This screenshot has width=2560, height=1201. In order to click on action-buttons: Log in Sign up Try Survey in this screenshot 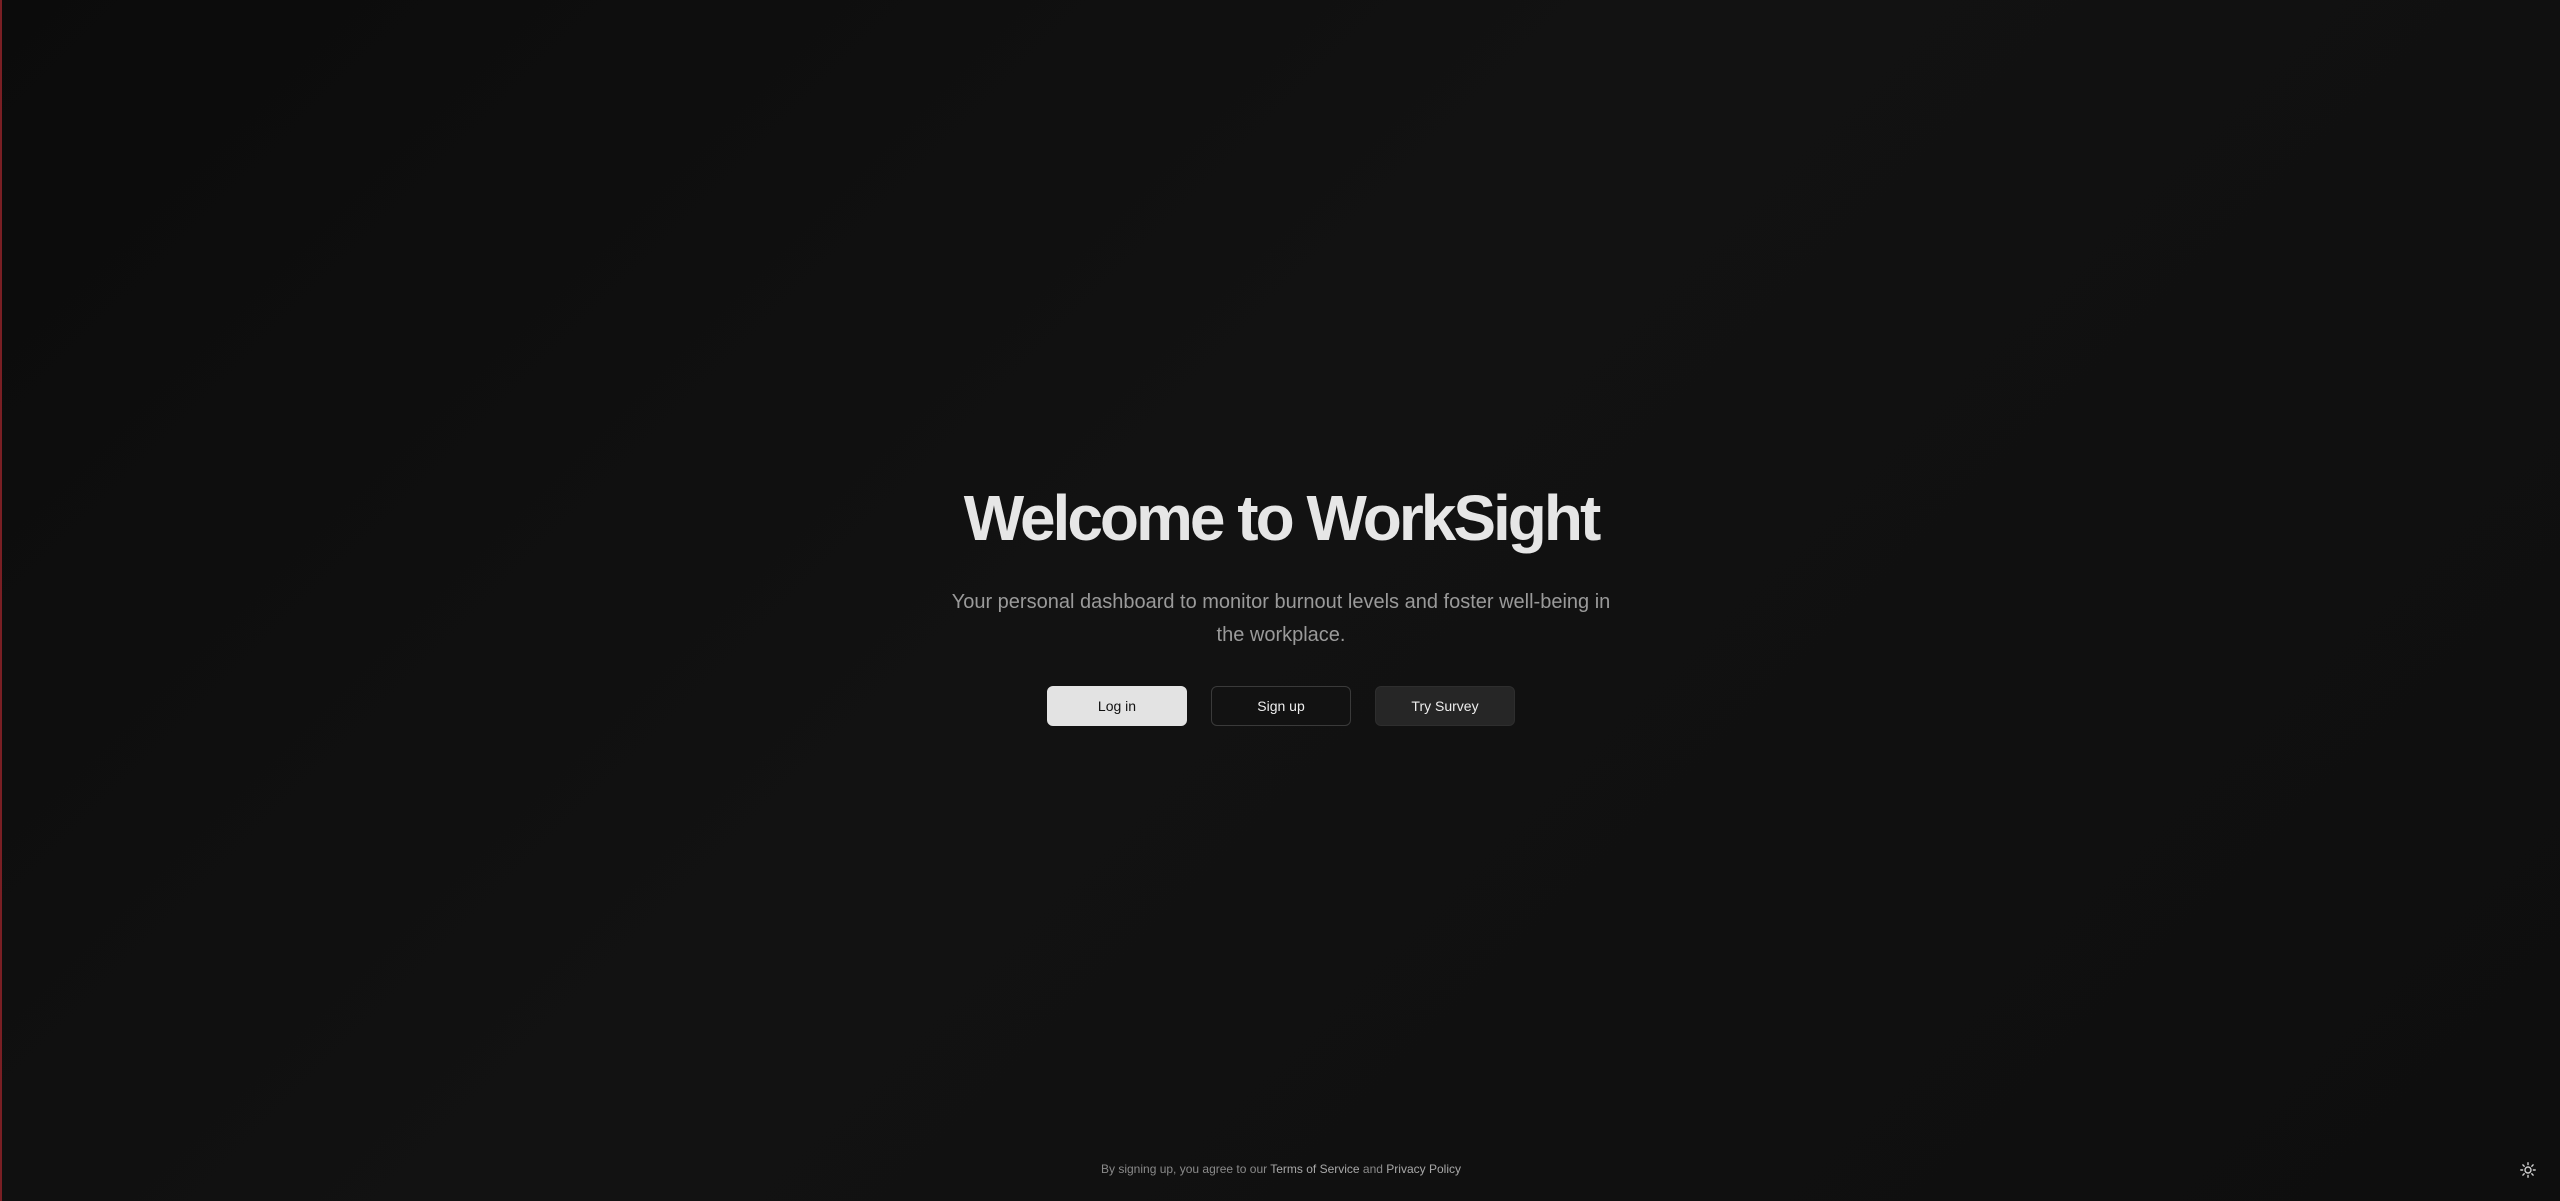, I will do `click(1281, 706)`.